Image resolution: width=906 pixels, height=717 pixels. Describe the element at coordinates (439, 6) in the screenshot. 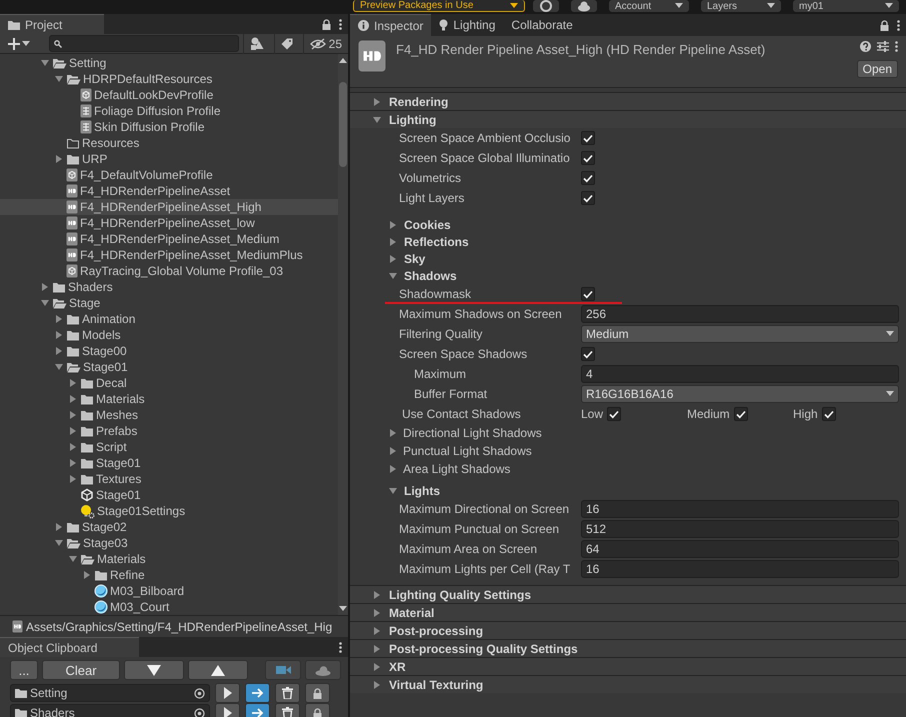

I see `preview-packages-dropdown: Preview Packages in Use` at that location.